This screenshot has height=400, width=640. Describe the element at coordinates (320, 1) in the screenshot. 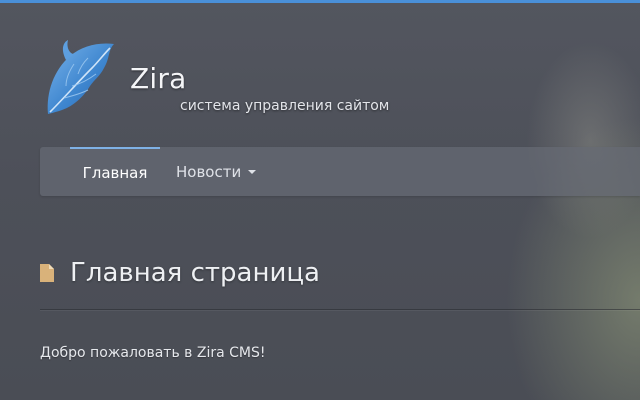

I see `top-accent-bar` at that location.